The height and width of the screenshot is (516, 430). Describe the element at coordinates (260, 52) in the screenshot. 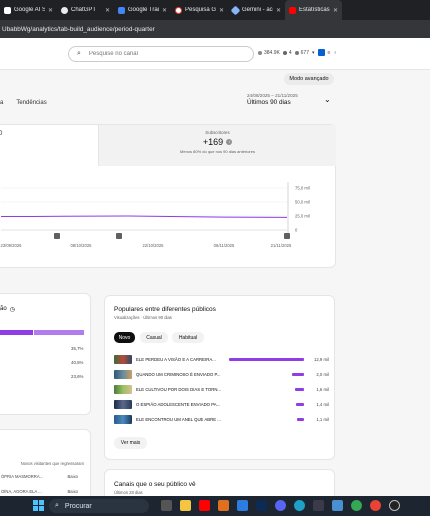

I see `views-icon` at that location.